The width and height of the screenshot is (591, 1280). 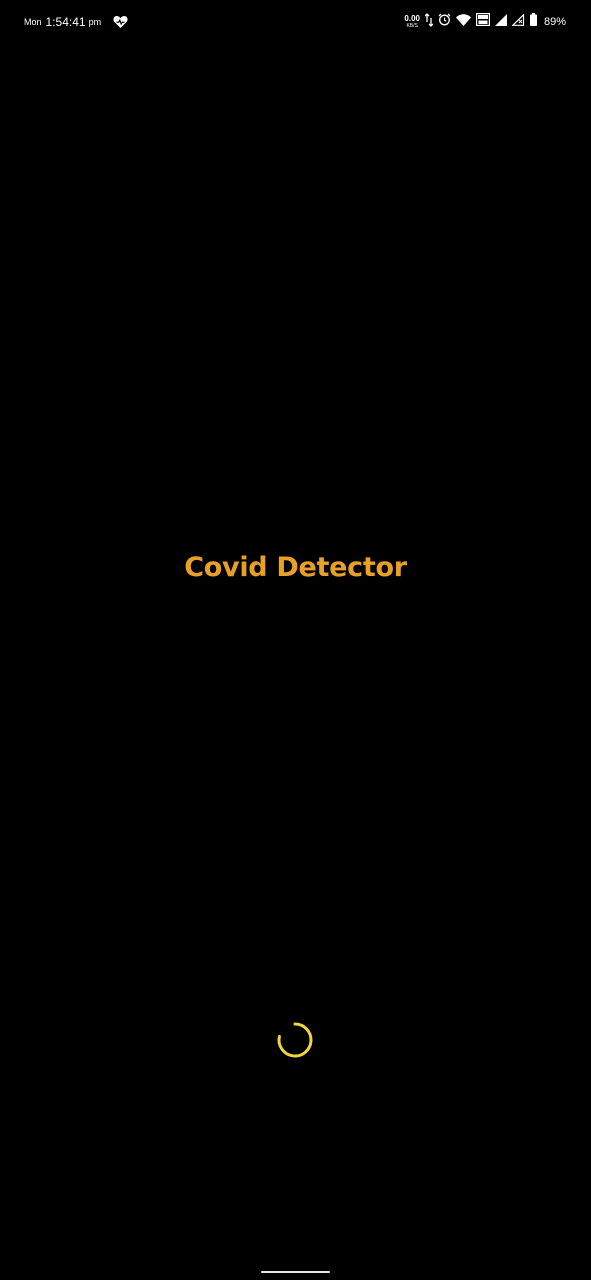 What do you see at coordinates (412, 18) in the screenshot?
I see `net-speed-value: 0.00` at bounding box center [412, 18].